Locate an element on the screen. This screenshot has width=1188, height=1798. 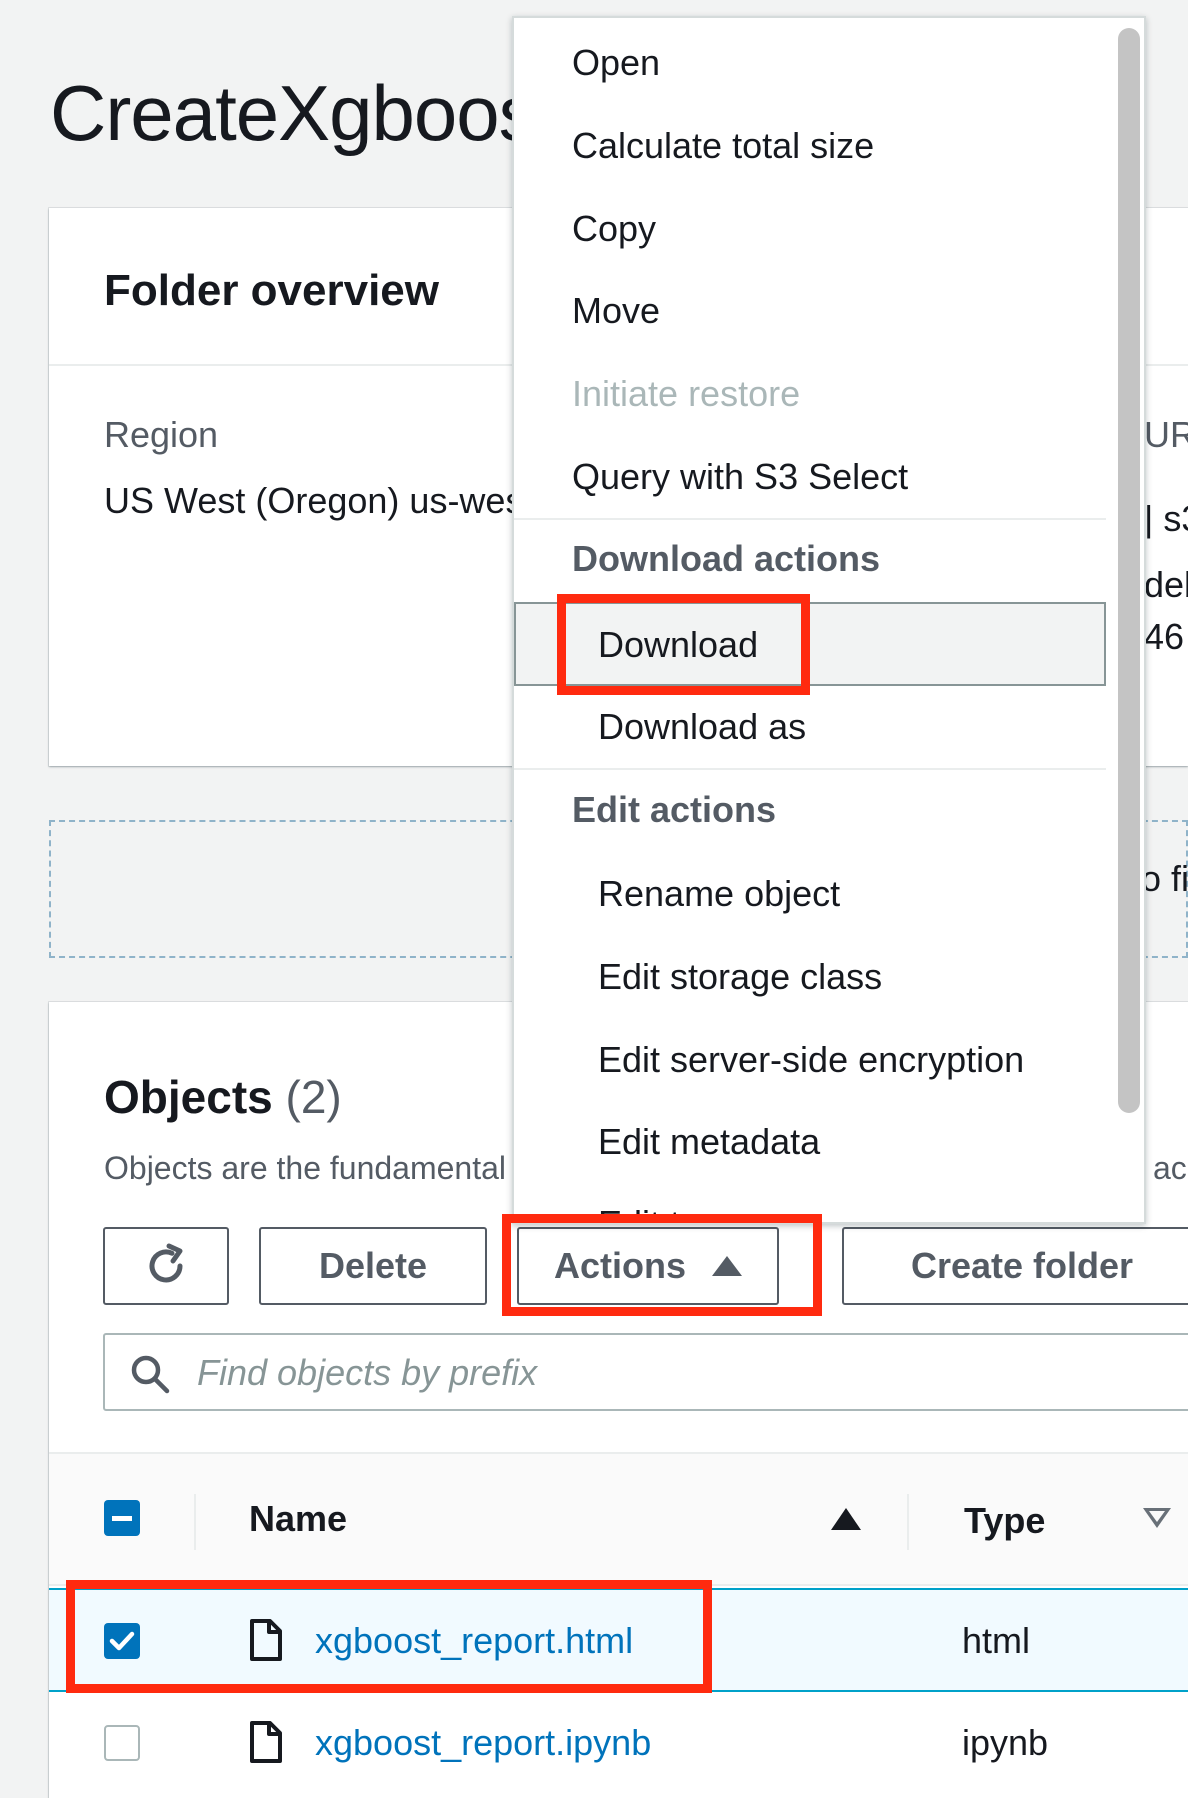
objects-title-text: Objects is located at coordinates (188, 1097).